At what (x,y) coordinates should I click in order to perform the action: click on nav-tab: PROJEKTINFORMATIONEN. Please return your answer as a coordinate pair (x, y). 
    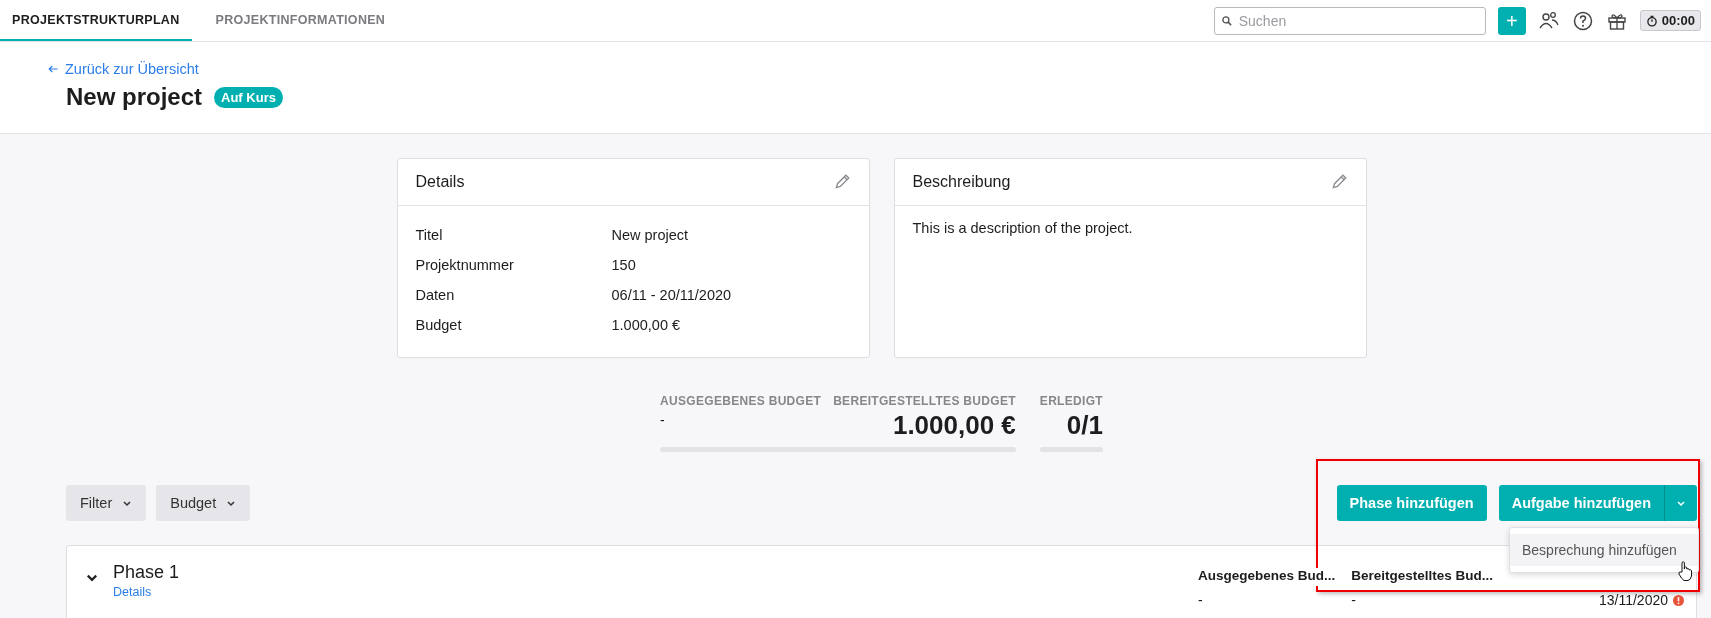
    Looking at the image, I should click on (300, 20).